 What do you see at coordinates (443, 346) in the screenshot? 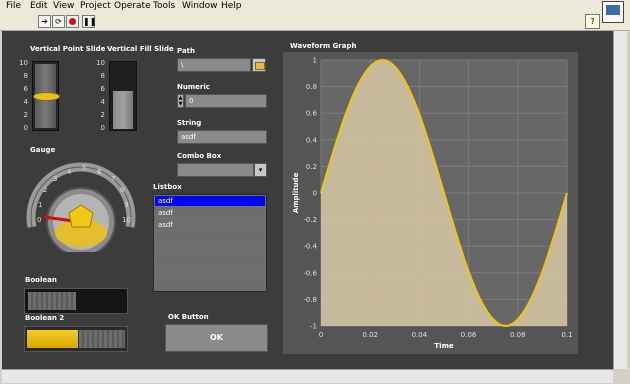
I see `x-axis-label: Time` at bounding box center [443, 346].